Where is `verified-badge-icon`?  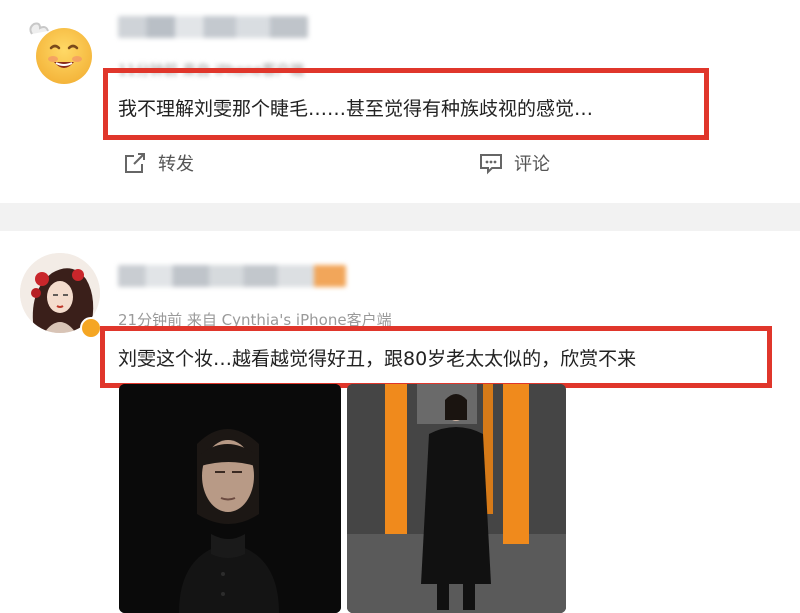
verified-badge-icon is located at coordinates (91, 328).